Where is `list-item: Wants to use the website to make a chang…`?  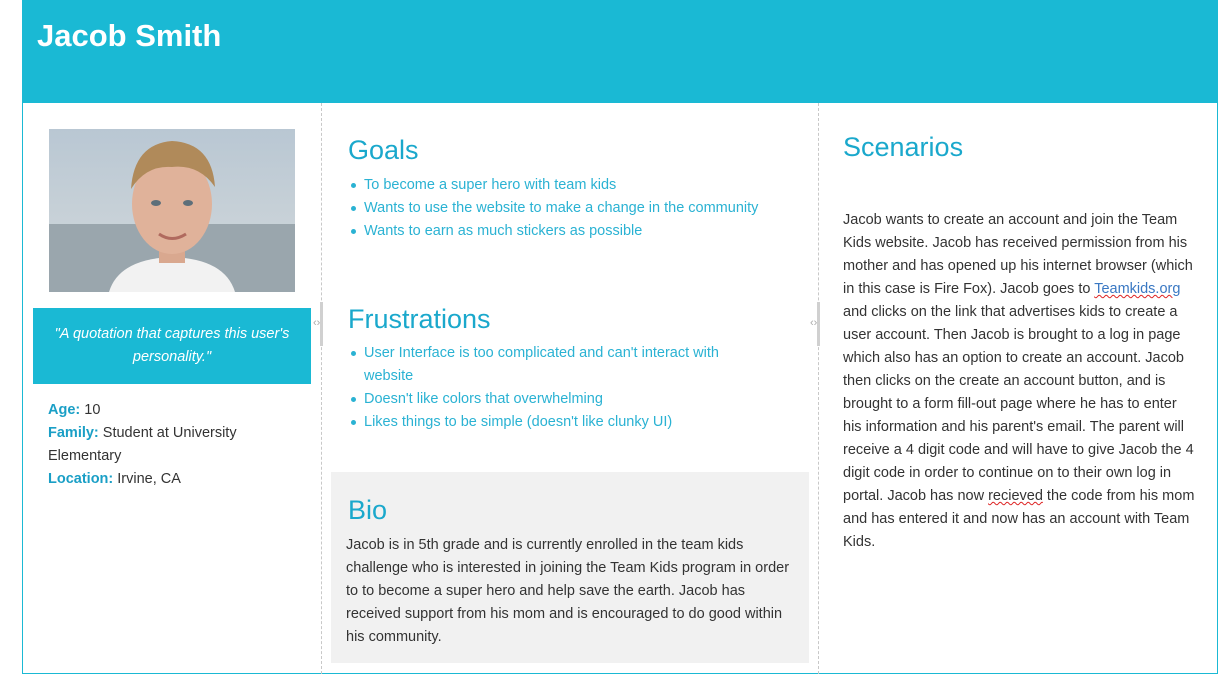 list-item: Wants to use the website to make a chang… is located at coordinates (578, 208).